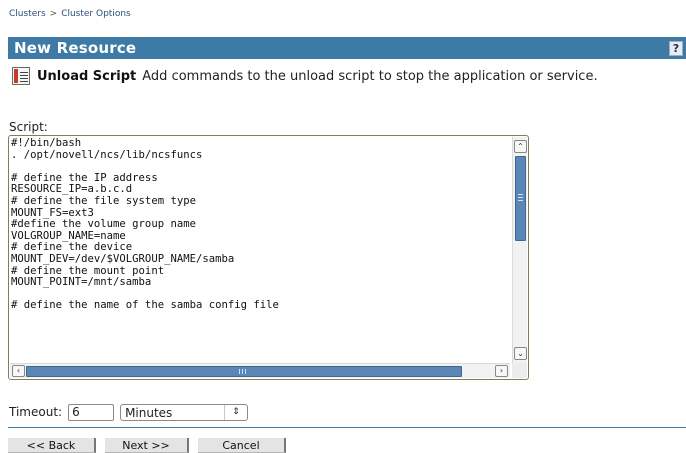  I want to click on cancel-button: Cancel, so click(242, 445).